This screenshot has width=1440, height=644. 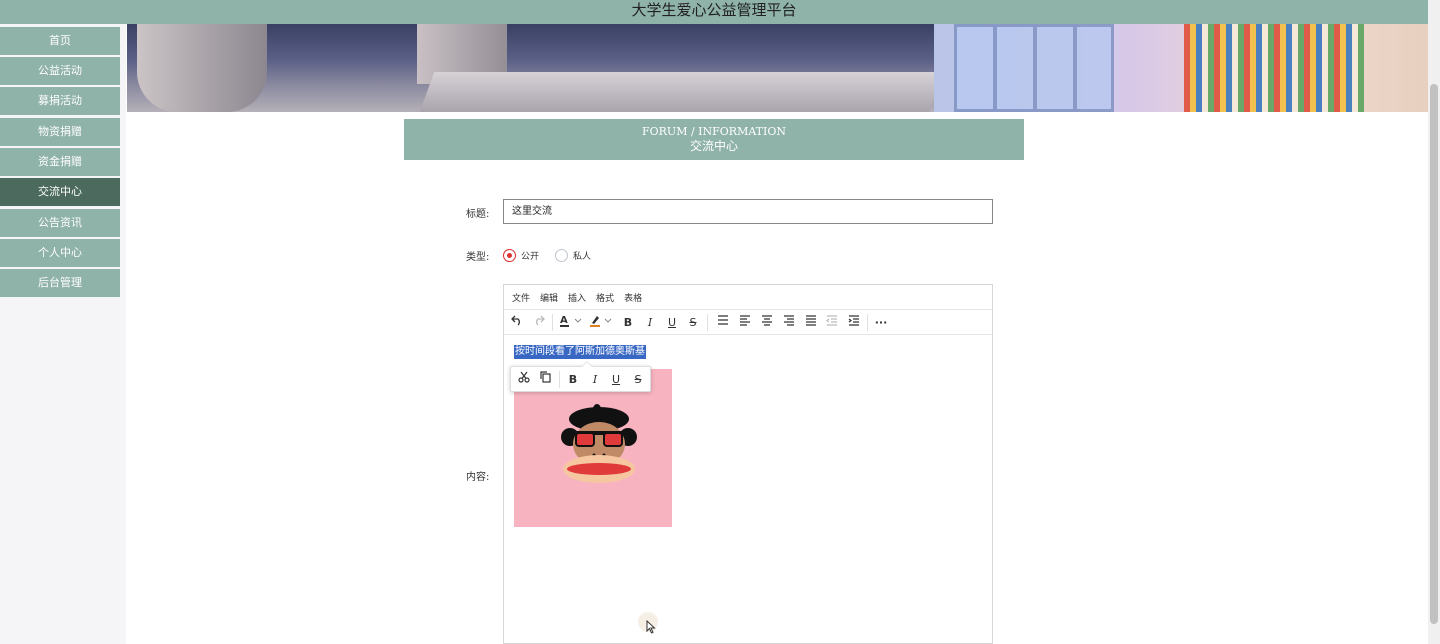 What do you see at coordinates (561, 255) in the screenshot?
I see `radio-private-circle` at bounding box center [561, 255].